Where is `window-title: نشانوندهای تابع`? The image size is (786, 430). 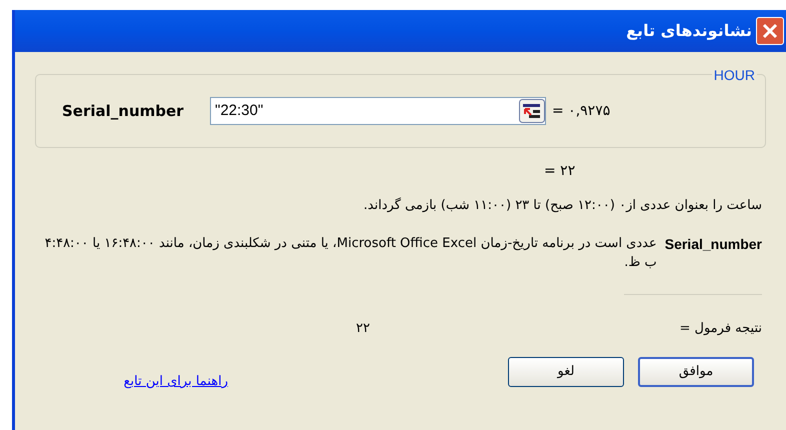 window-title: نشانوندهای تابع is located at coordinates (689, 31).